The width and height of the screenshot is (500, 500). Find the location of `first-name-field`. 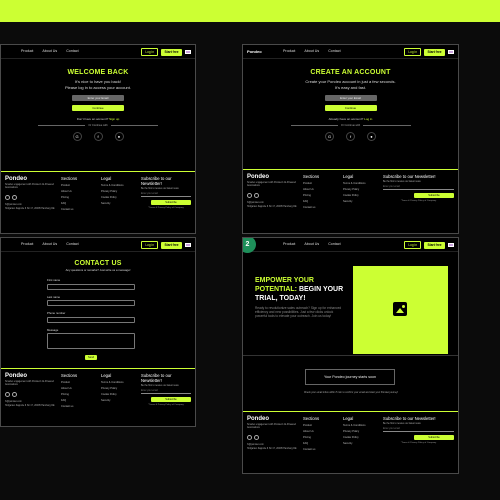

first-name-field is located at coordinates (91, 286).